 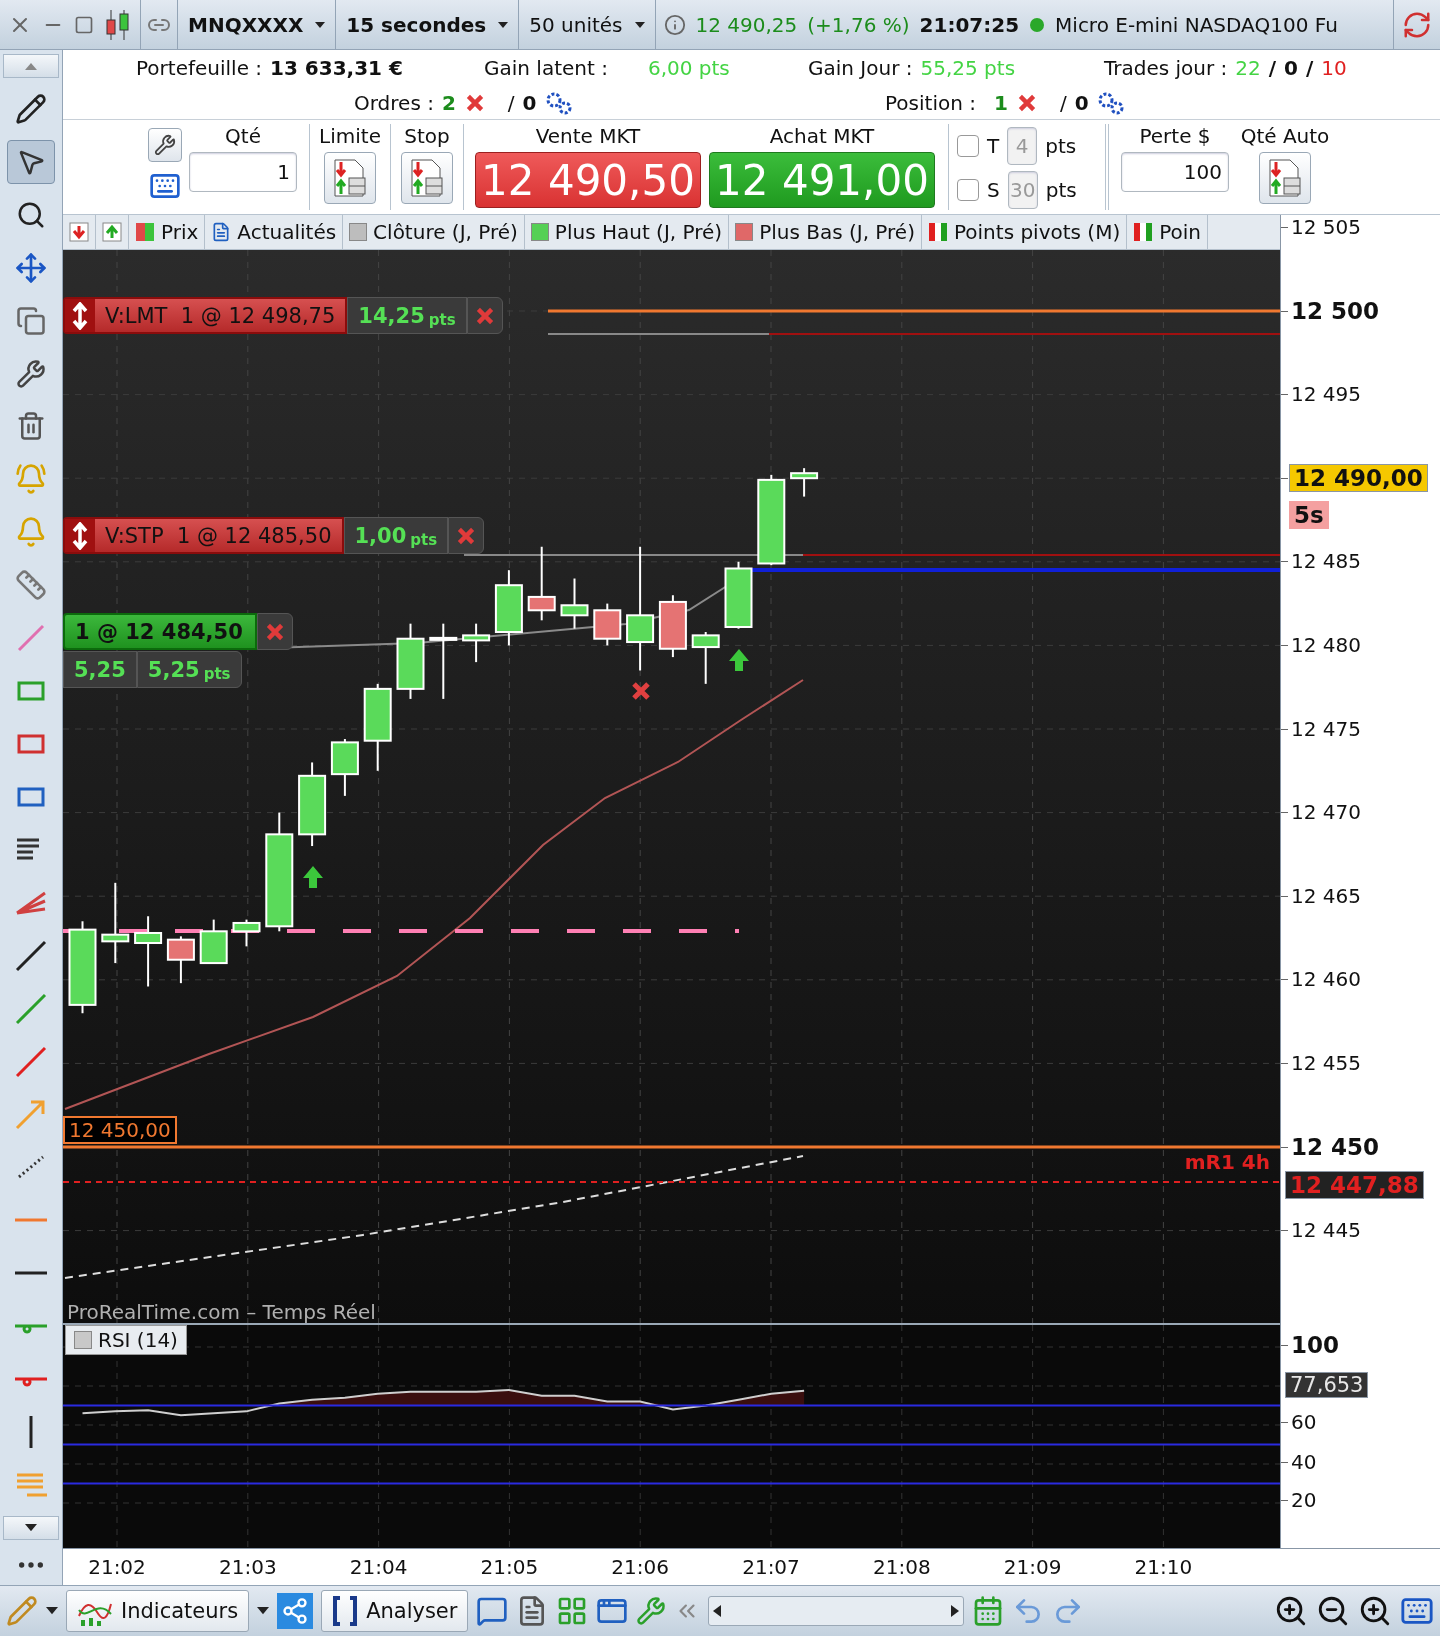 I want to click on move-icon, so click(x=31, y=267).